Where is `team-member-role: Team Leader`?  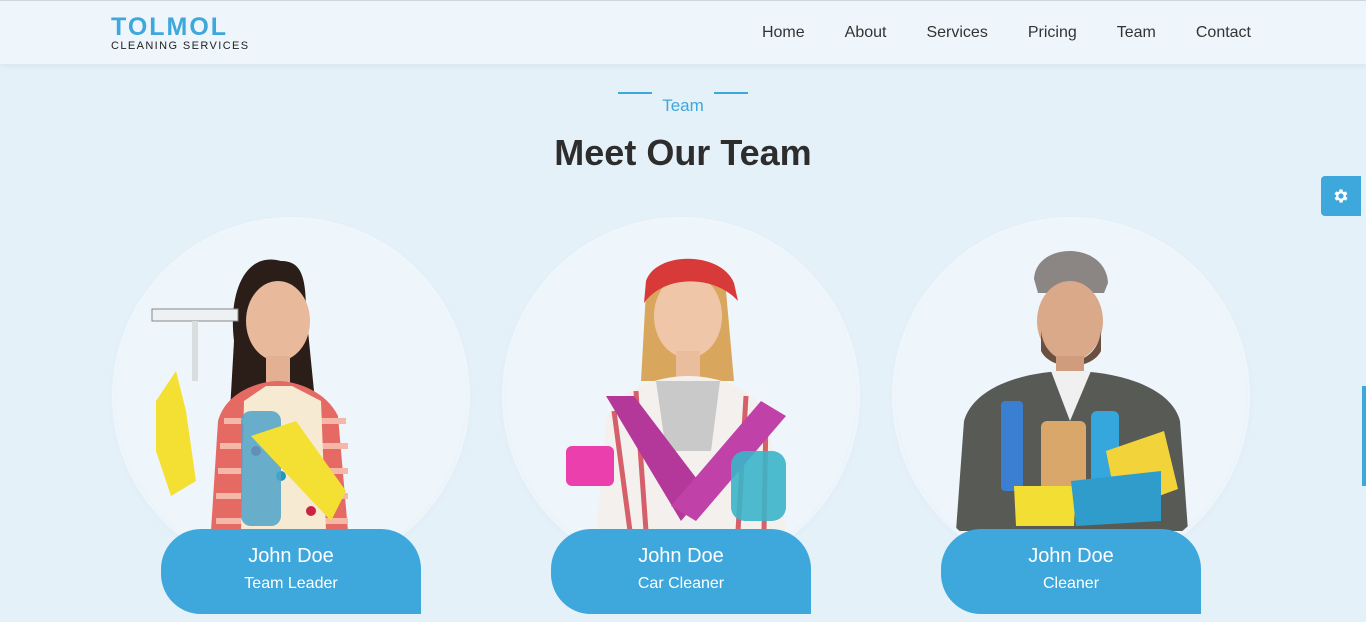 team-member-role: Team Leader is located at coordinates (291, 583).